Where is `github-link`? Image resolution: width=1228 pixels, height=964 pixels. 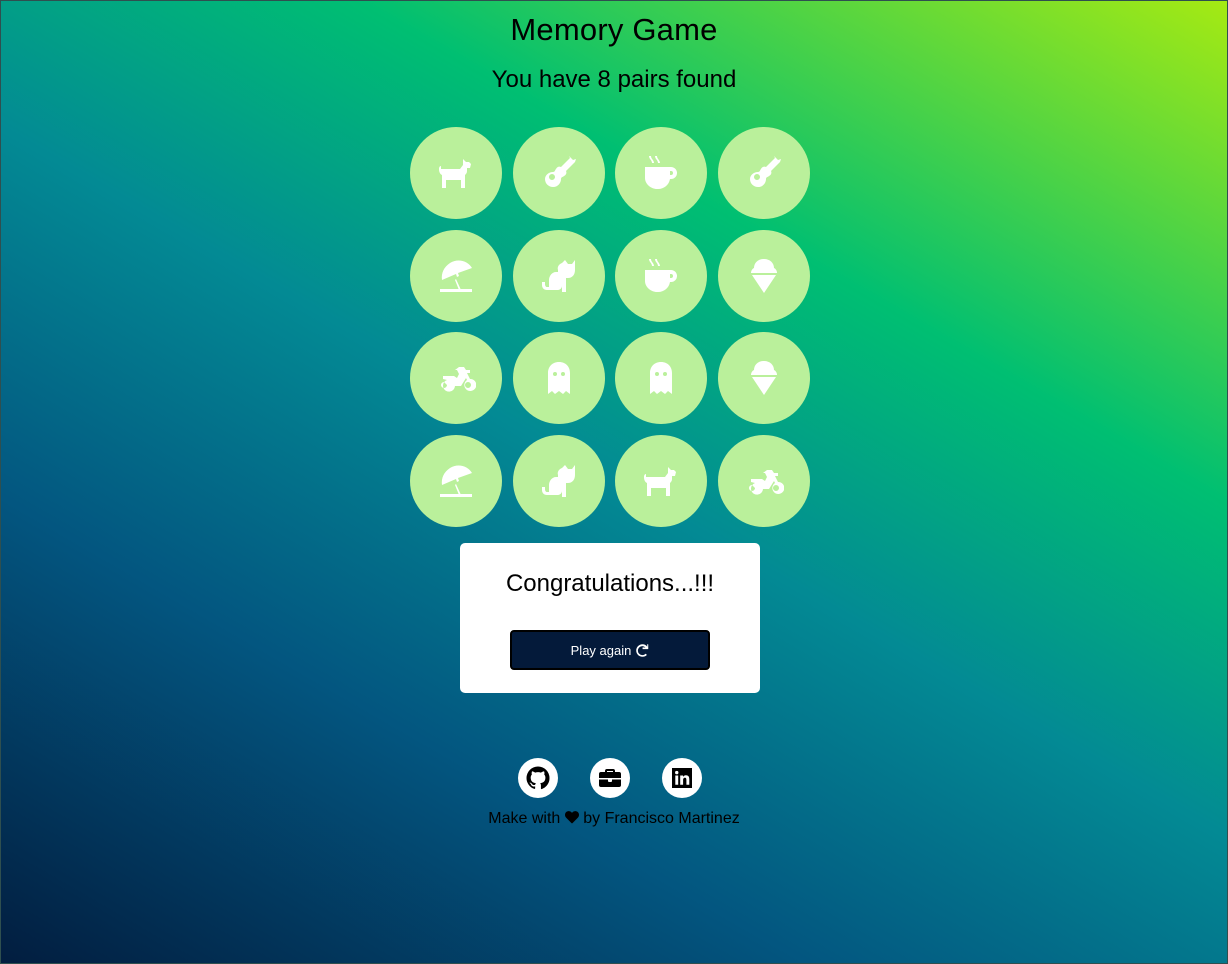
github-link is located at coordinates (538, 778).